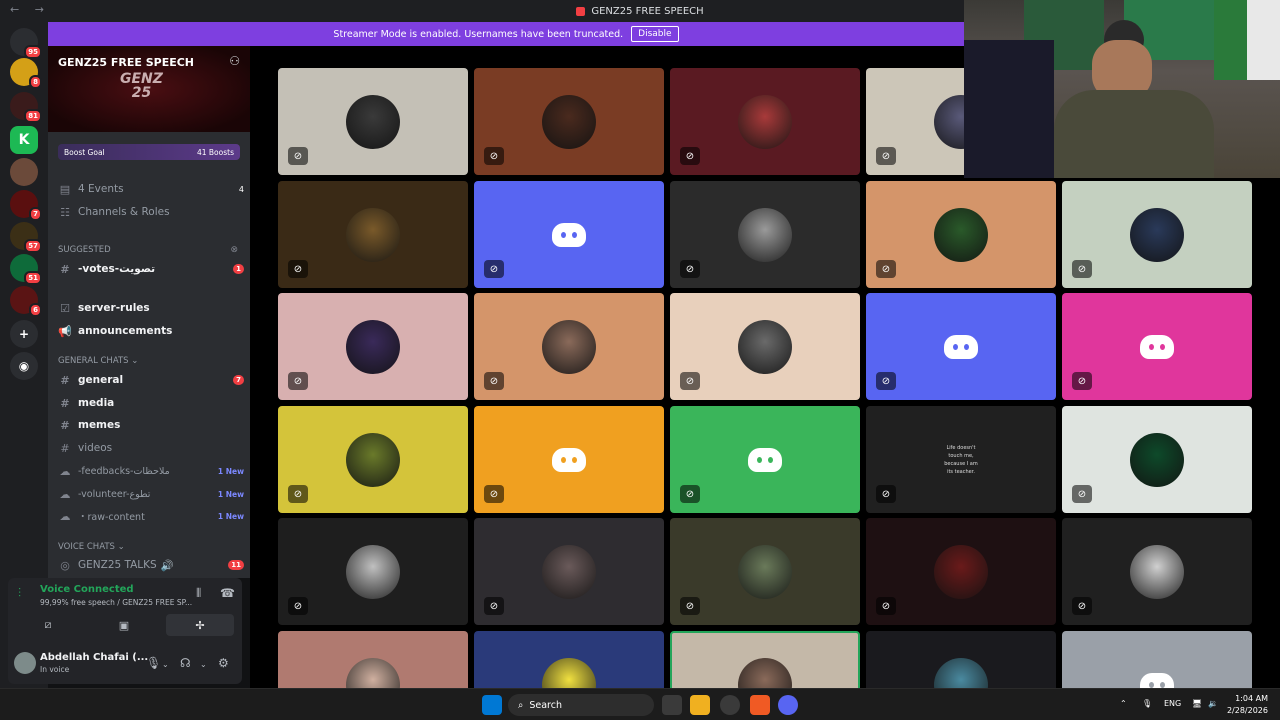 This screenshot has width=1280, height=720. What do you see at coordinates (1122, 89) in the screenshot?
I see `streamer-webcam` at bounding box center [1122, 89].